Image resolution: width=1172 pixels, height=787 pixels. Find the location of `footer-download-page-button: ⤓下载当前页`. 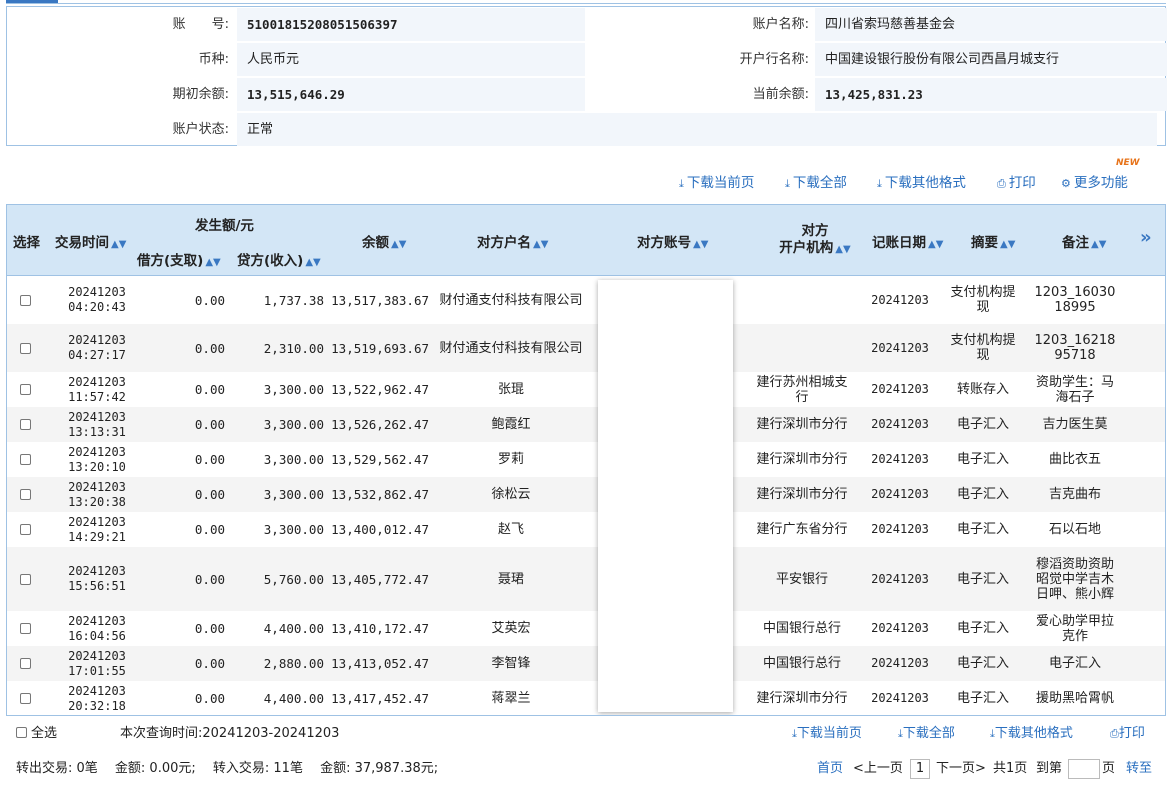

footer-download-page-button: ⤓下载当前页 is located at coordinates (827, 734).